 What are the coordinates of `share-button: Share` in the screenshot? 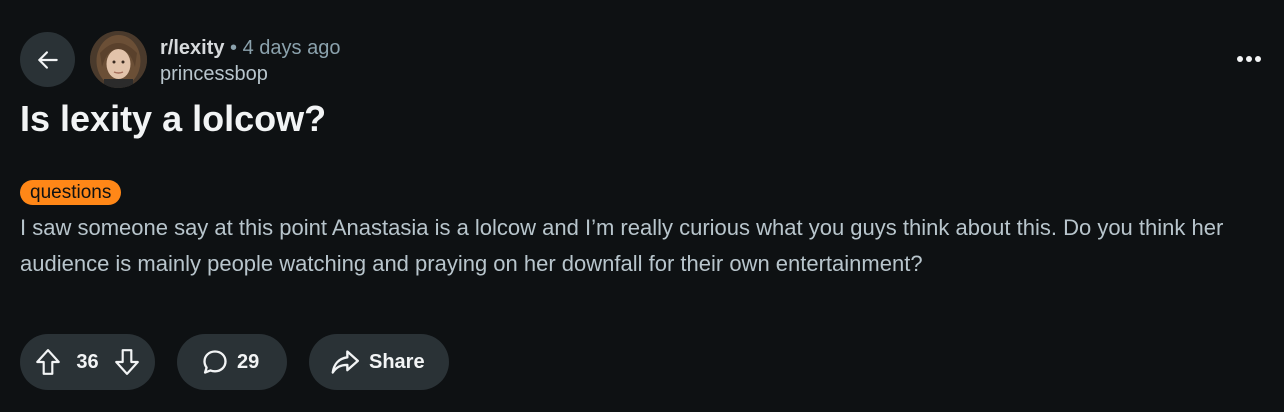 It's located at (379, 362).